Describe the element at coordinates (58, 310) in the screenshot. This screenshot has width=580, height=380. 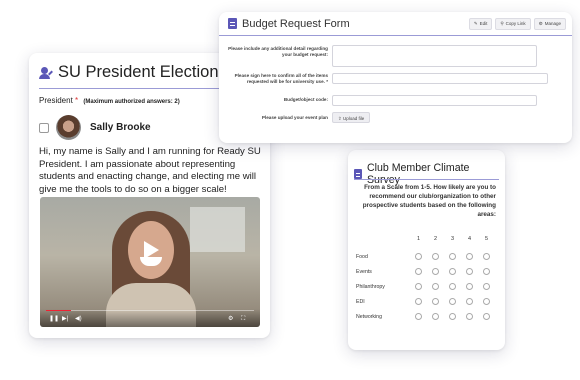
I see `video-progress-fill` at that location.